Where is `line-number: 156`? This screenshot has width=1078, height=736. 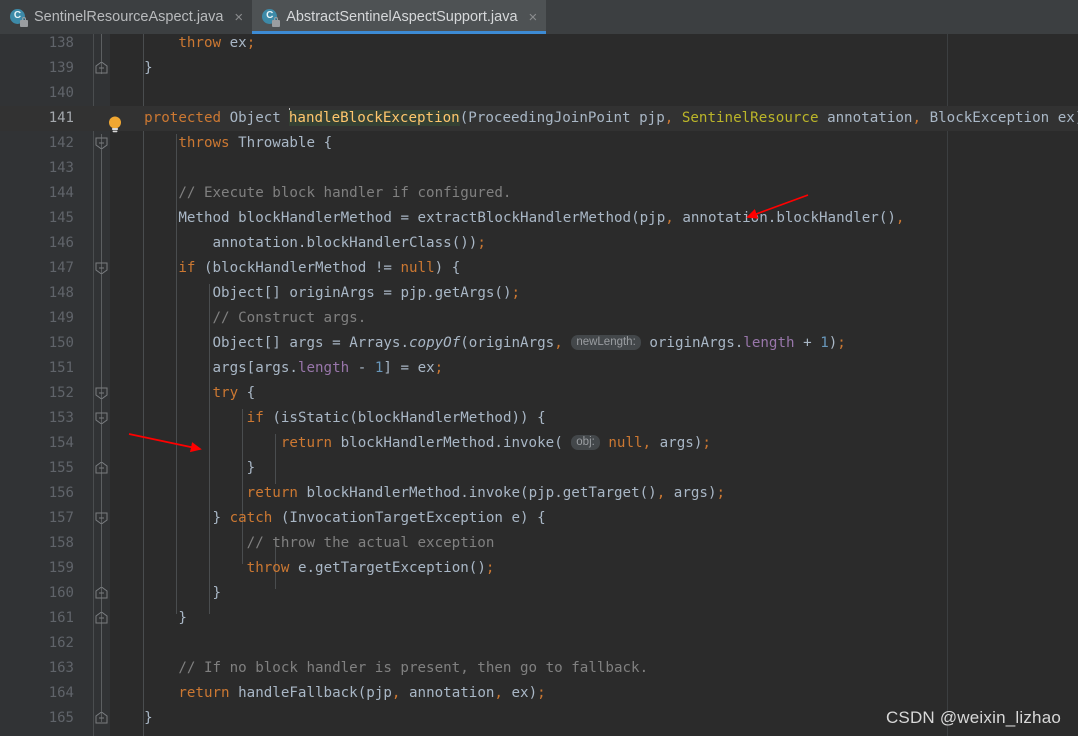
line-number: 156 is located at coordinates (61, 493).